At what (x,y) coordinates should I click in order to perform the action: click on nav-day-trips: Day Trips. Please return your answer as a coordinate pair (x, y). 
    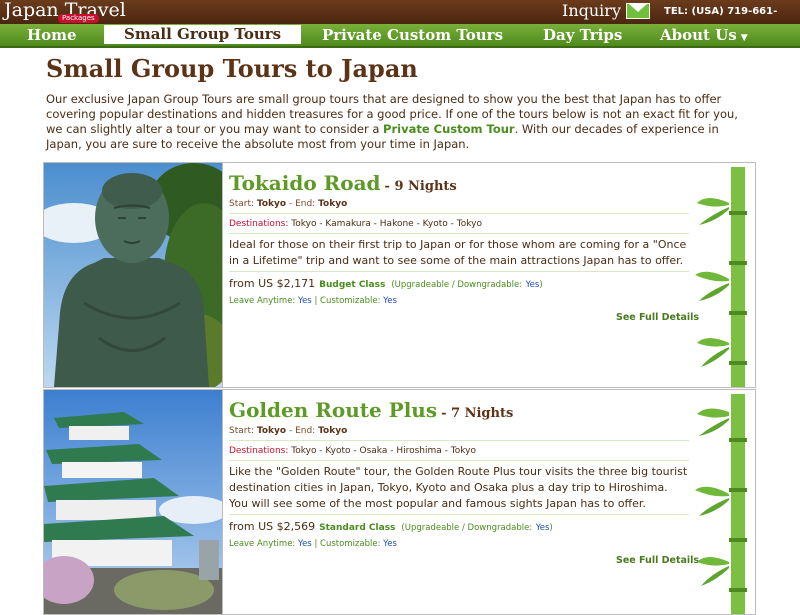
    Looking at the image, I should click on (582, 35).